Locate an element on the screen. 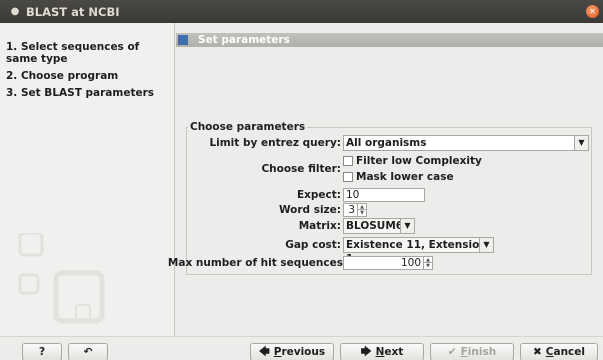  entrez-query-value: All organisms is located at coordinates (386, 143).